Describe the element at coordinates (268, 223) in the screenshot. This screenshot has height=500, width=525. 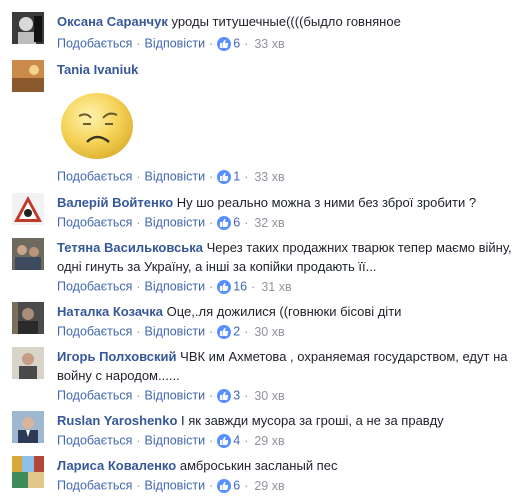
I see `timestamp: 32 хв` at that location.